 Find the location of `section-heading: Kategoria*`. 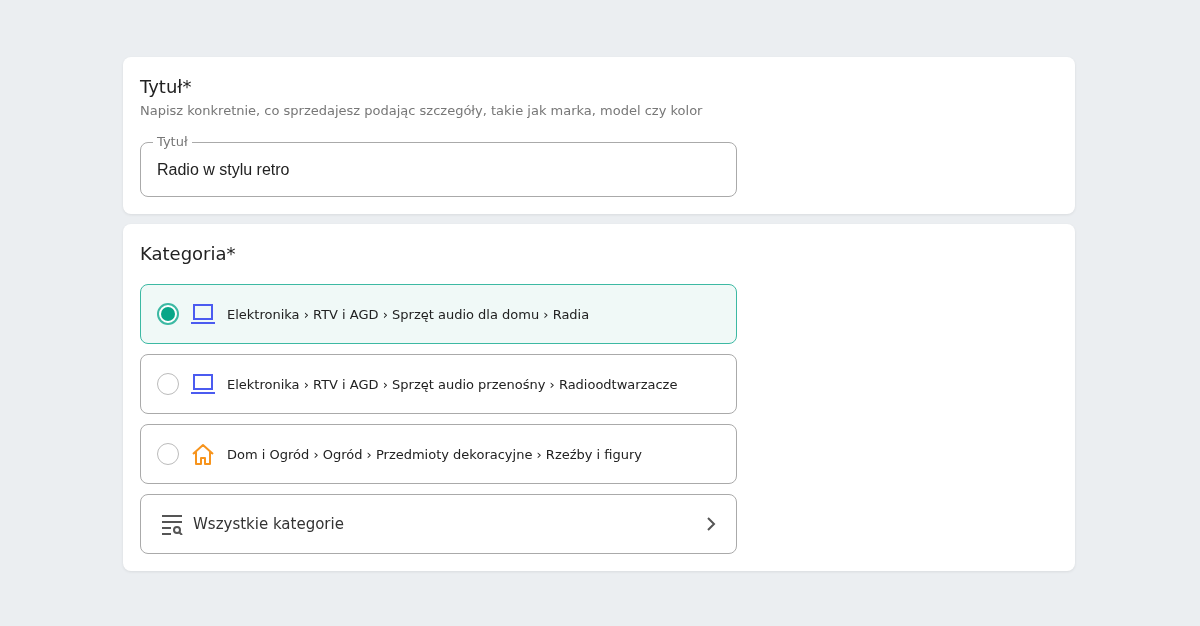

section-heading: Kategoria* is located at coordinates (188, 254).